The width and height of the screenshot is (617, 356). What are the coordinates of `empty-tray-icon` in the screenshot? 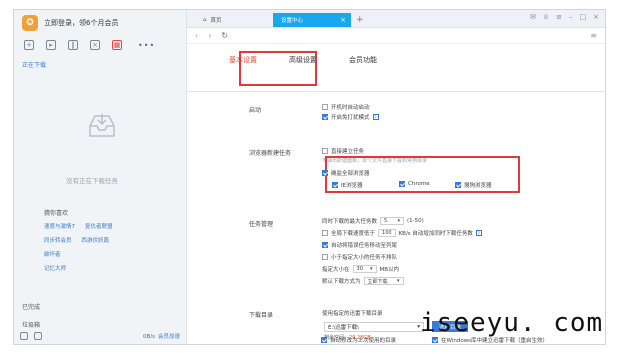 It's located at (102, 125).